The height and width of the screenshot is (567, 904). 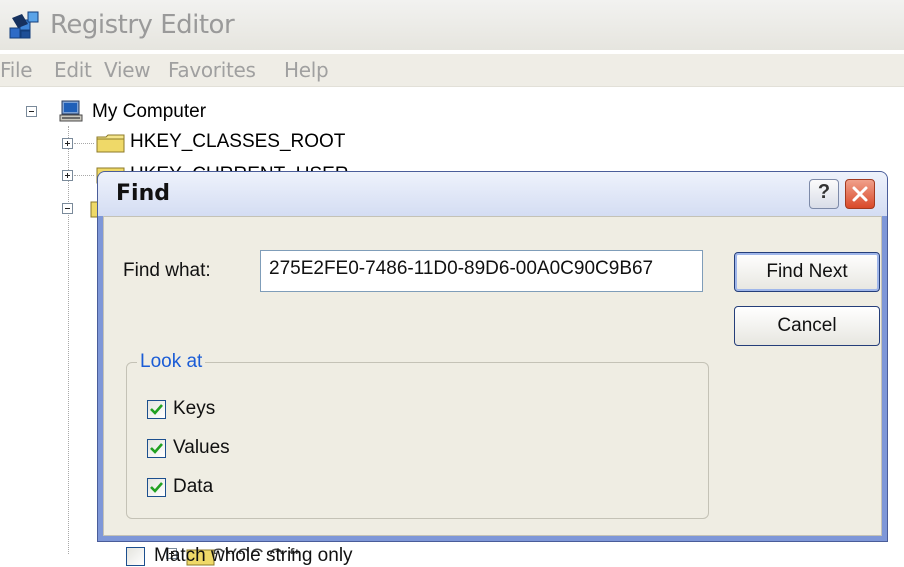 I want to click on keys-checkbox, so click(x=156, y=409).